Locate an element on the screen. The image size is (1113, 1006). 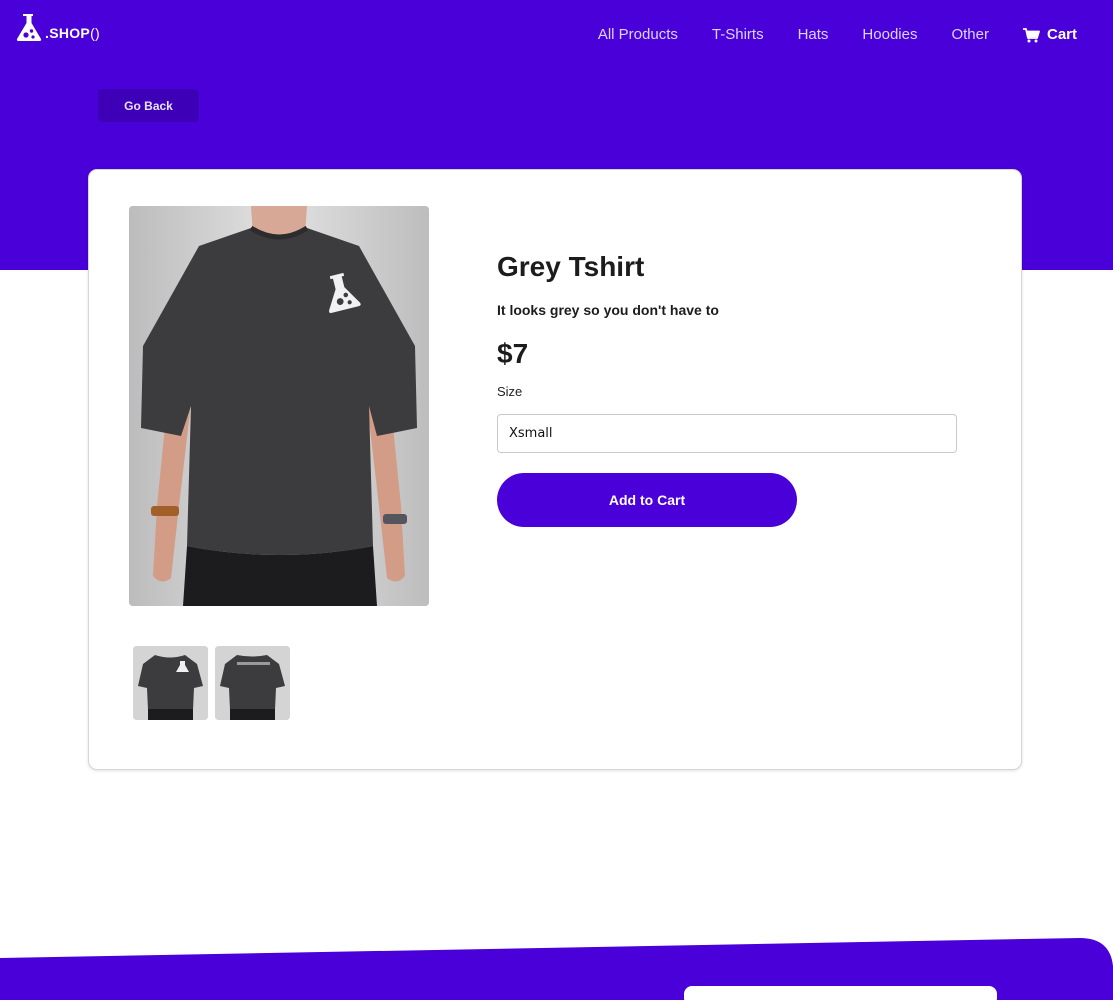
nav-hoodies: Hoodies is located at coordinates (889, 35).